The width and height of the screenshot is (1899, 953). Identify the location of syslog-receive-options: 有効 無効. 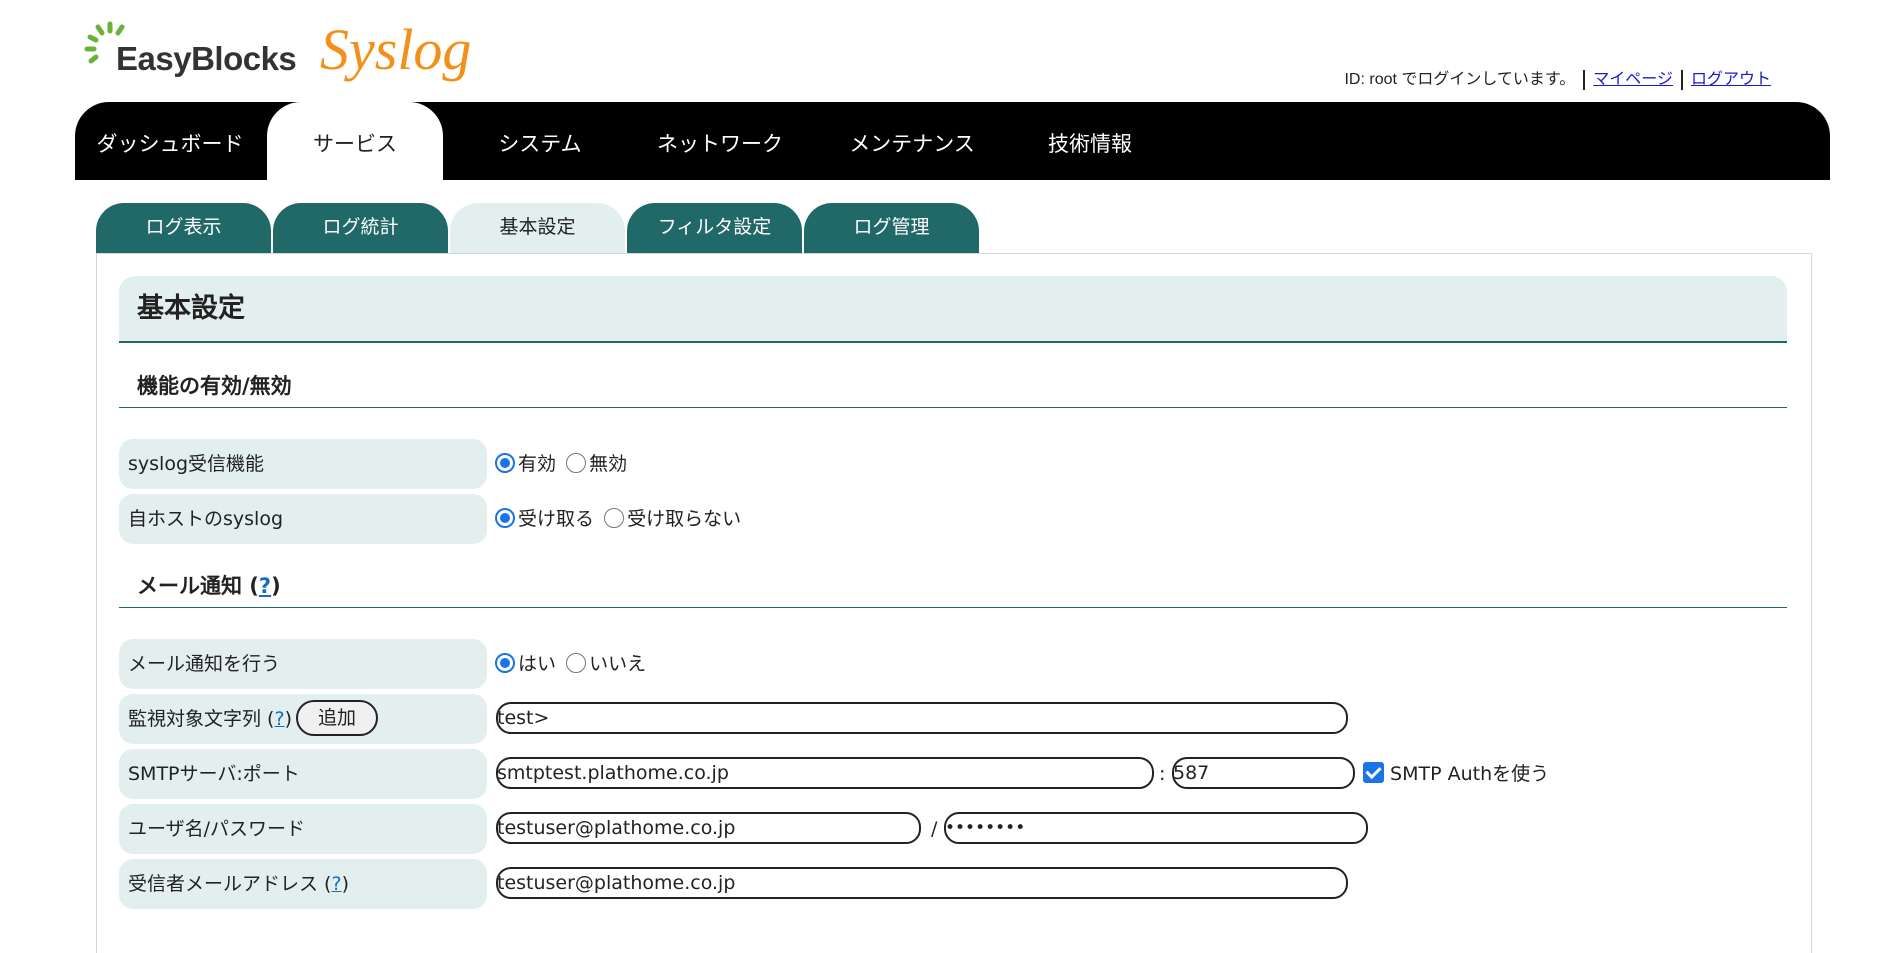
(563, 464).